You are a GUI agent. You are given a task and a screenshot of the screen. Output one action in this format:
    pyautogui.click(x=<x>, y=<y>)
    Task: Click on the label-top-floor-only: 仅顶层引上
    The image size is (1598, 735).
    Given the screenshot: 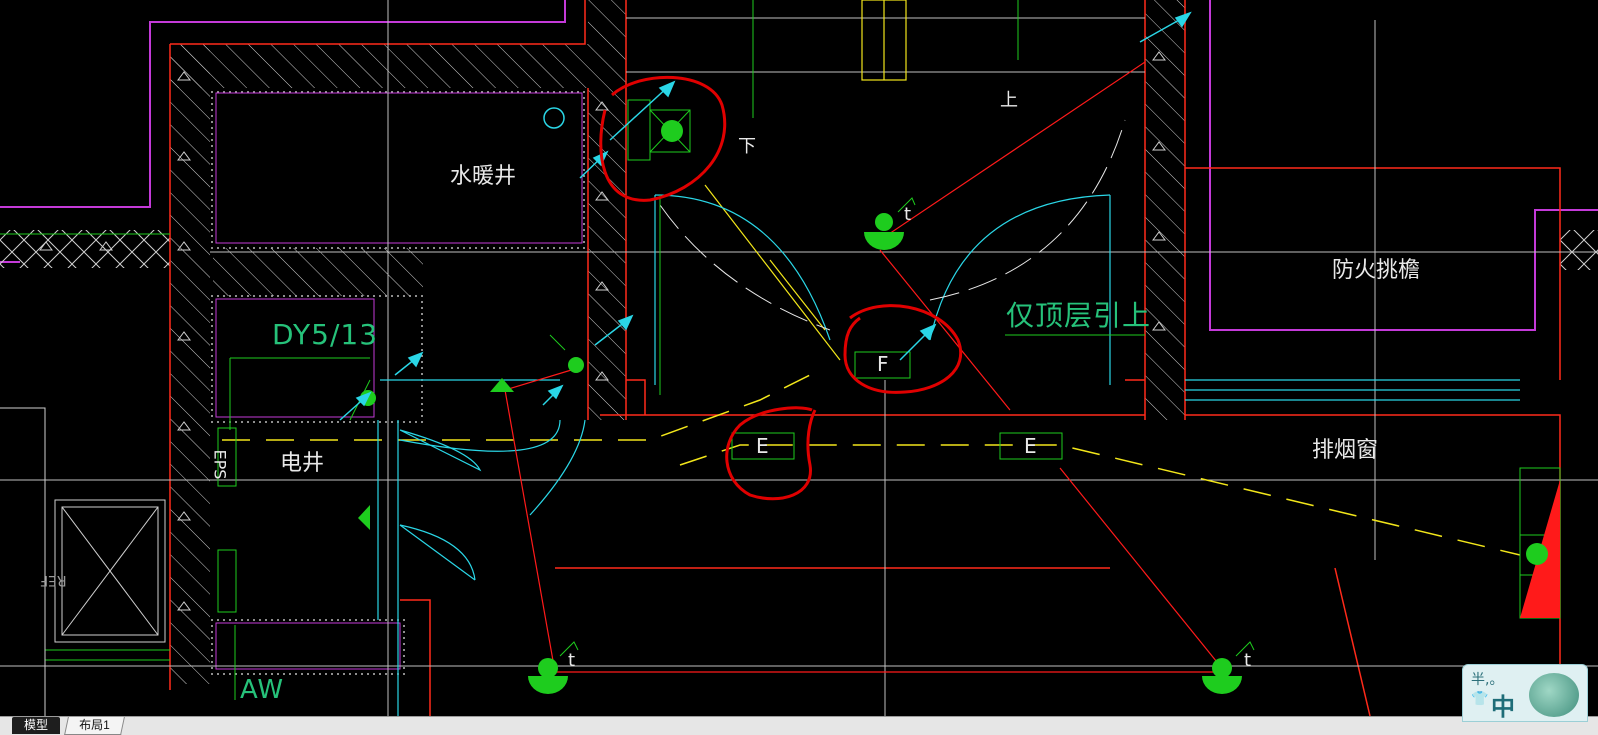 What is the action you would take?
    pyautogui.click(x=1079, y=315)
    